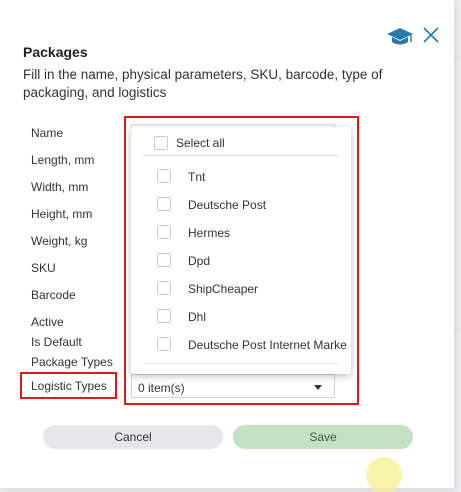  What do you see at coordinates (133, 437) in the screenshot?
I see `cancel-button: Cancel` at bounding box center [133, 437].